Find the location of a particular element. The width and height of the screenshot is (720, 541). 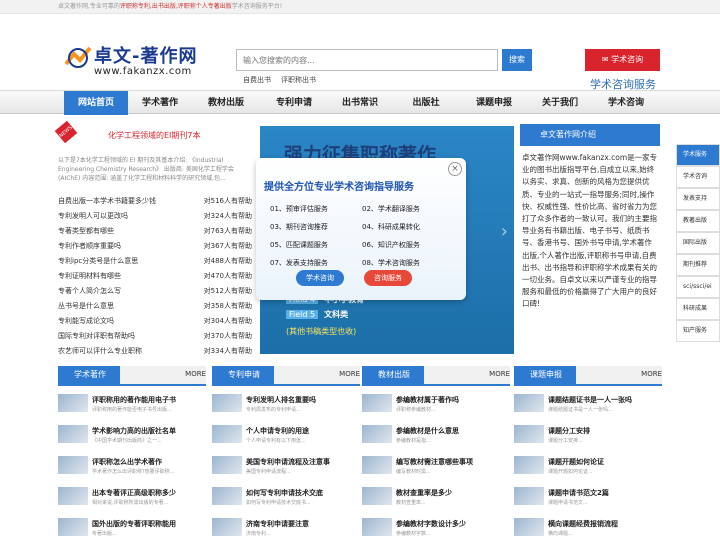

nav-knowledge: 出书常识 is located at coordinates (360, 103).